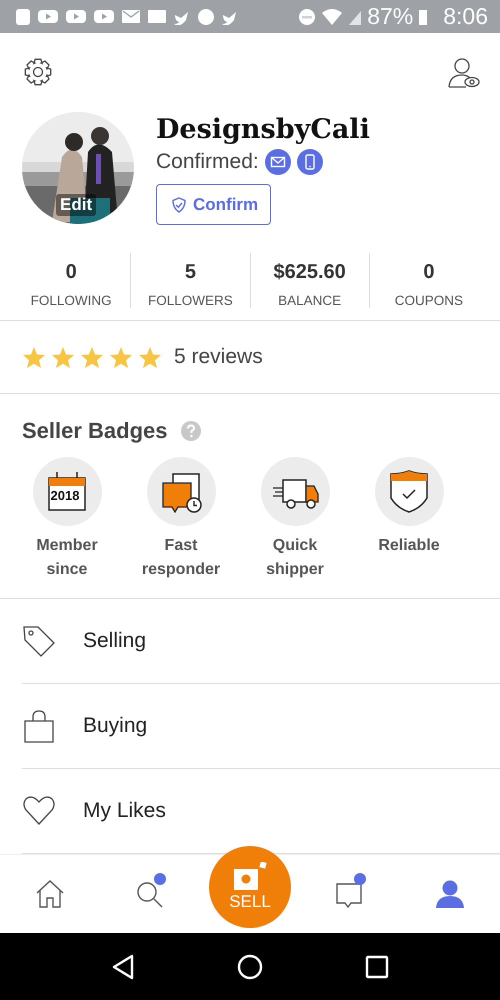 This screenshot has width=500, height=1000. I want to click on stat-label: FOLLOWERS, so click(190, 300).